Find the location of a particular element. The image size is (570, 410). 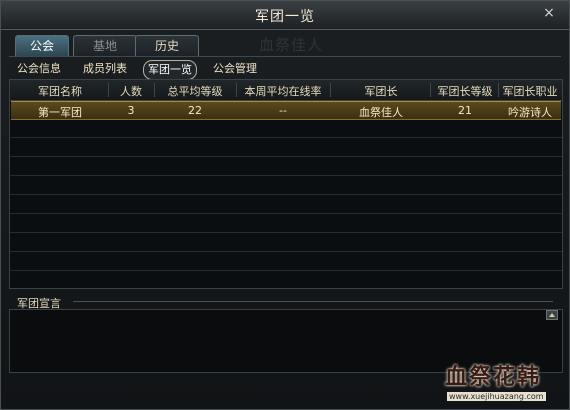

tab-history: 历史 is located at coordinates (167, 45).